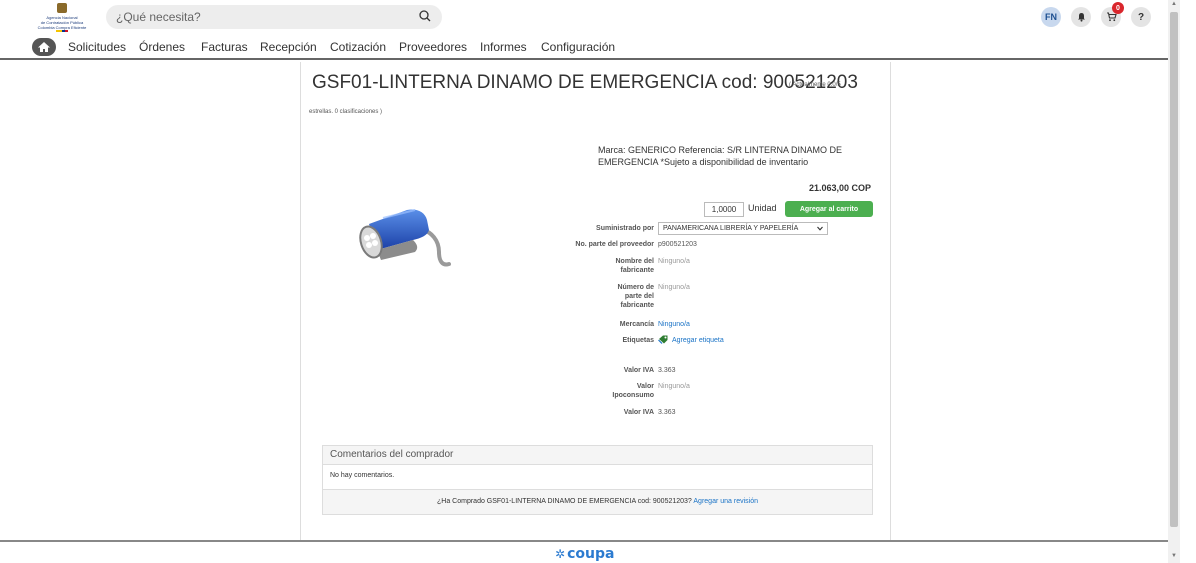  Describe the element at coordinates (674, 261) in the screenshot. I see `manufacturer-name-value: Ninguno/a` at that location.